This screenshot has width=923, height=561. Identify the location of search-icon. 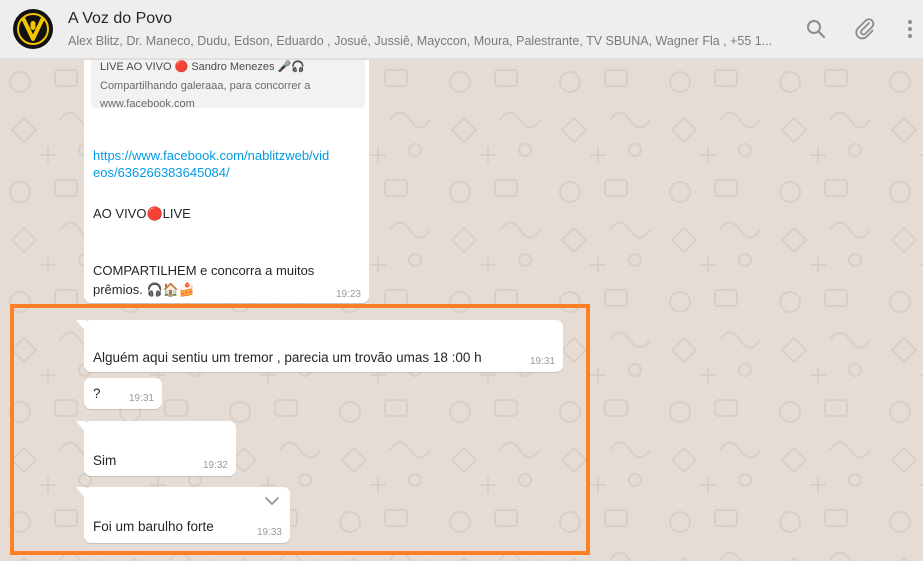
(816, 29).